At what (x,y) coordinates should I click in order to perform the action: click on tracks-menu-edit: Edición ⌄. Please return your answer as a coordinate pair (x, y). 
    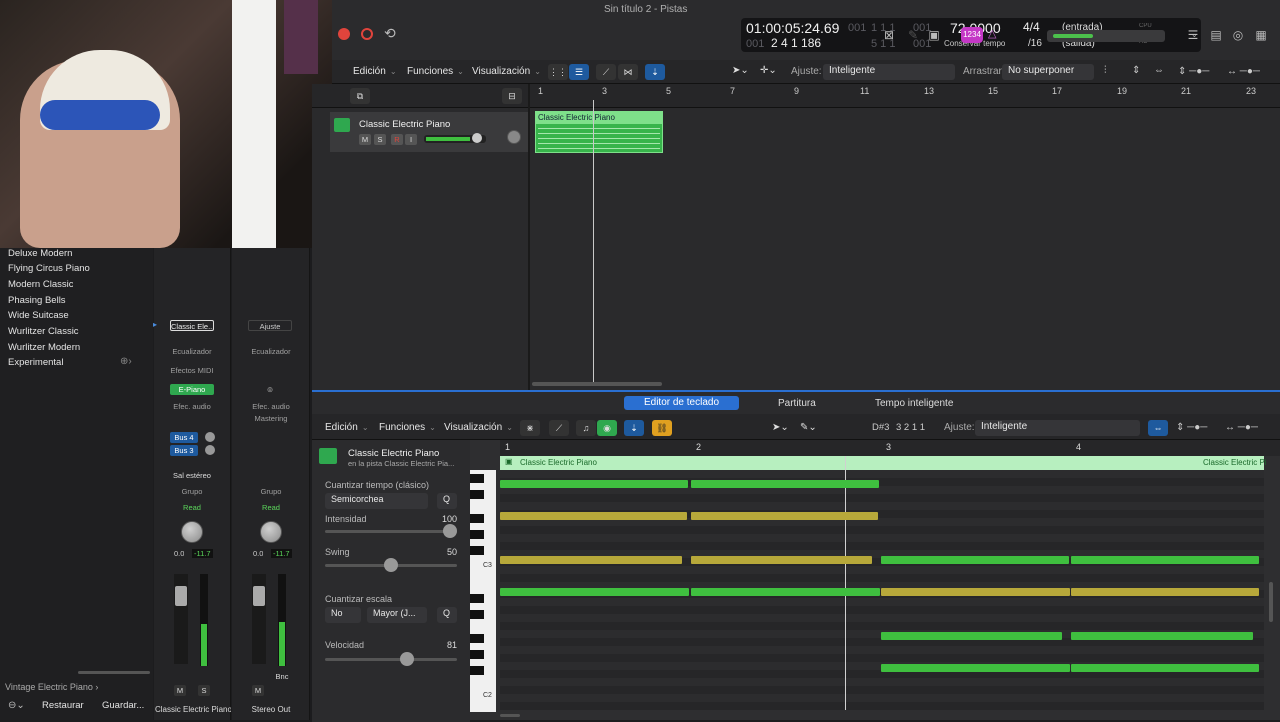
    Looking at the image, I should click on (375, 71).